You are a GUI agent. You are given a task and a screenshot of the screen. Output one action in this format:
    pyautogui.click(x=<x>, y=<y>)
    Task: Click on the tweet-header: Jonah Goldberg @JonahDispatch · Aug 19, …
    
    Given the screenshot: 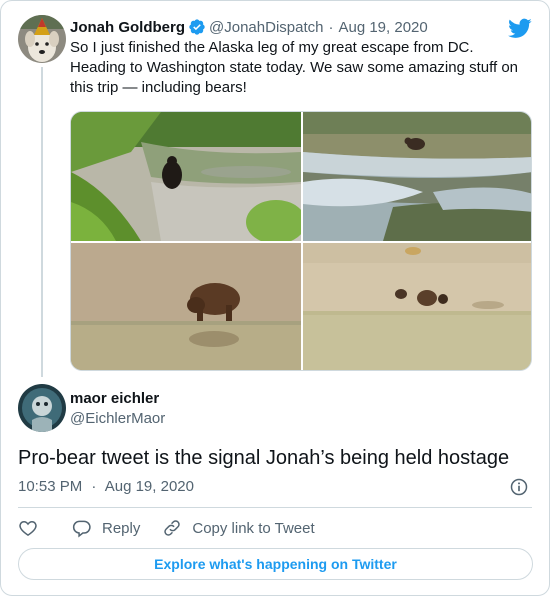 What is the action you would take?
    pyautogui.click(x=249, y=27)
    